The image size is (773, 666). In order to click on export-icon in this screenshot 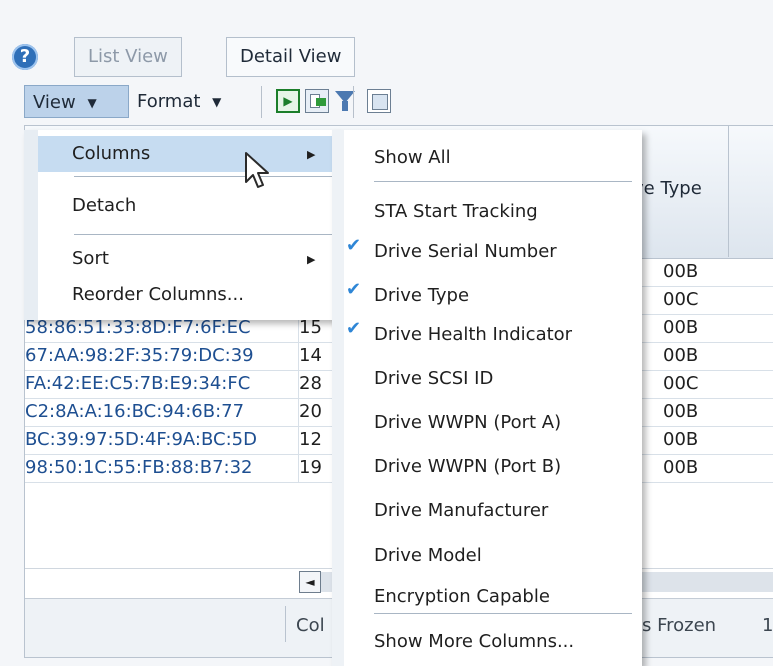, I will do `click(317, 101)`.